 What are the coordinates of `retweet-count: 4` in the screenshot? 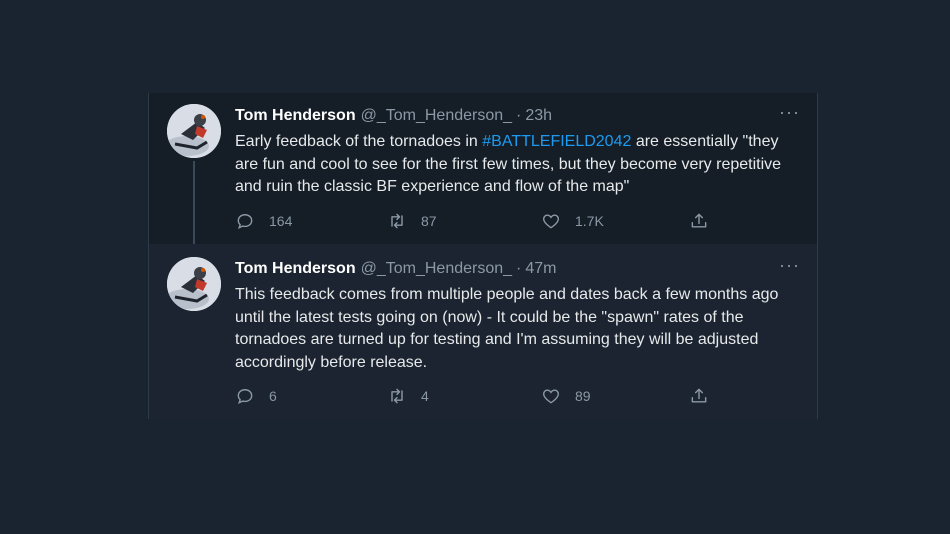 It's located at (425, 396).